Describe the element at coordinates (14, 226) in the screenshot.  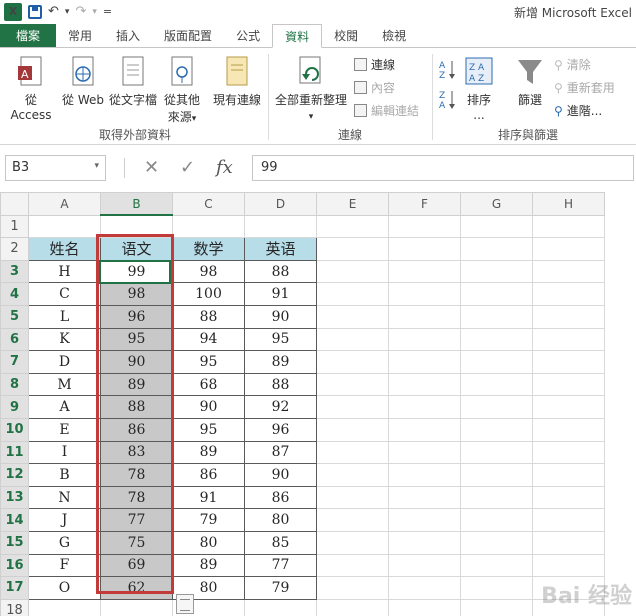
I see `row-header-1: 1` at that location.